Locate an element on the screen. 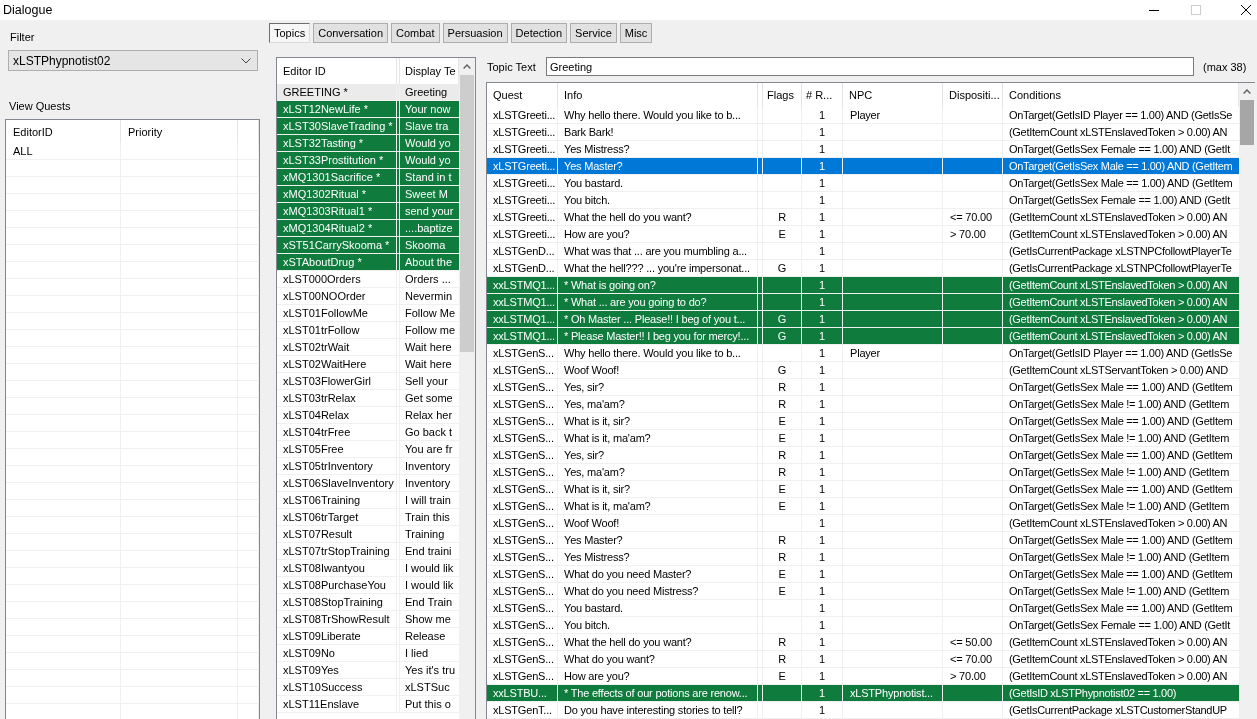 Image resolution: width=1257 pixels, height=719 pixels. list-row: xLST09No I lied is located at coordinates (368, 653).